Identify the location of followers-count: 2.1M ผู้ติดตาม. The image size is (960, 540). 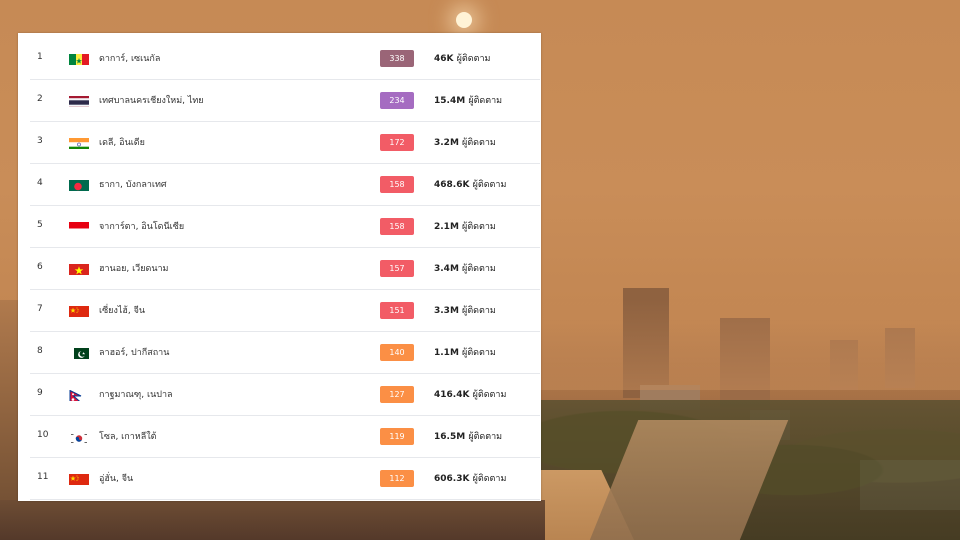
(465, 227).